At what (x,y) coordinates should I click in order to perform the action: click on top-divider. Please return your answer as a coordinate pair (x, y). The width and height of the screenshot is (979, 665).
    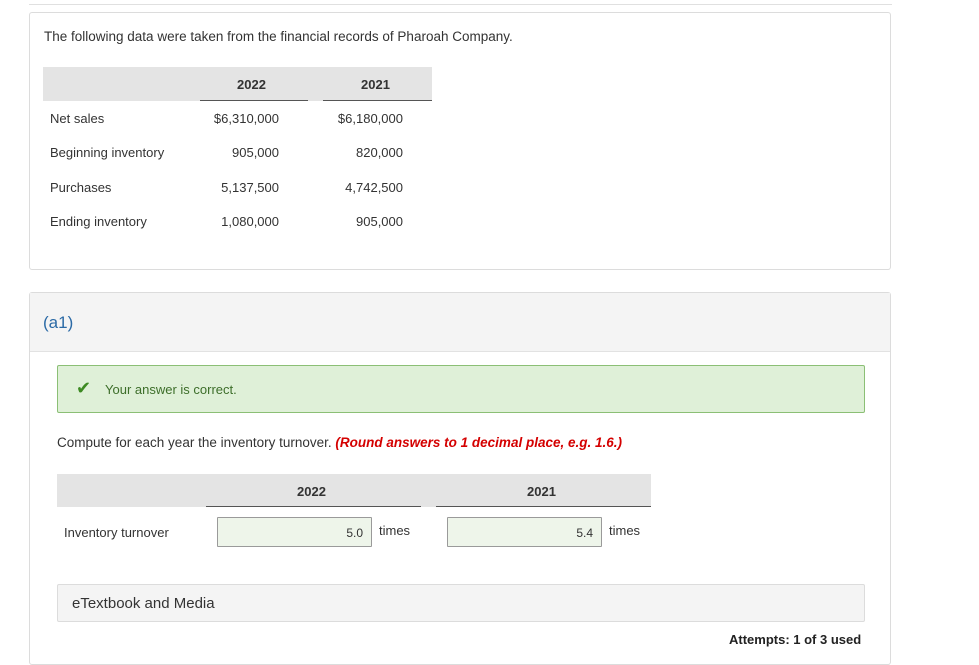
    Looking at the image, I should click on (460, 4).